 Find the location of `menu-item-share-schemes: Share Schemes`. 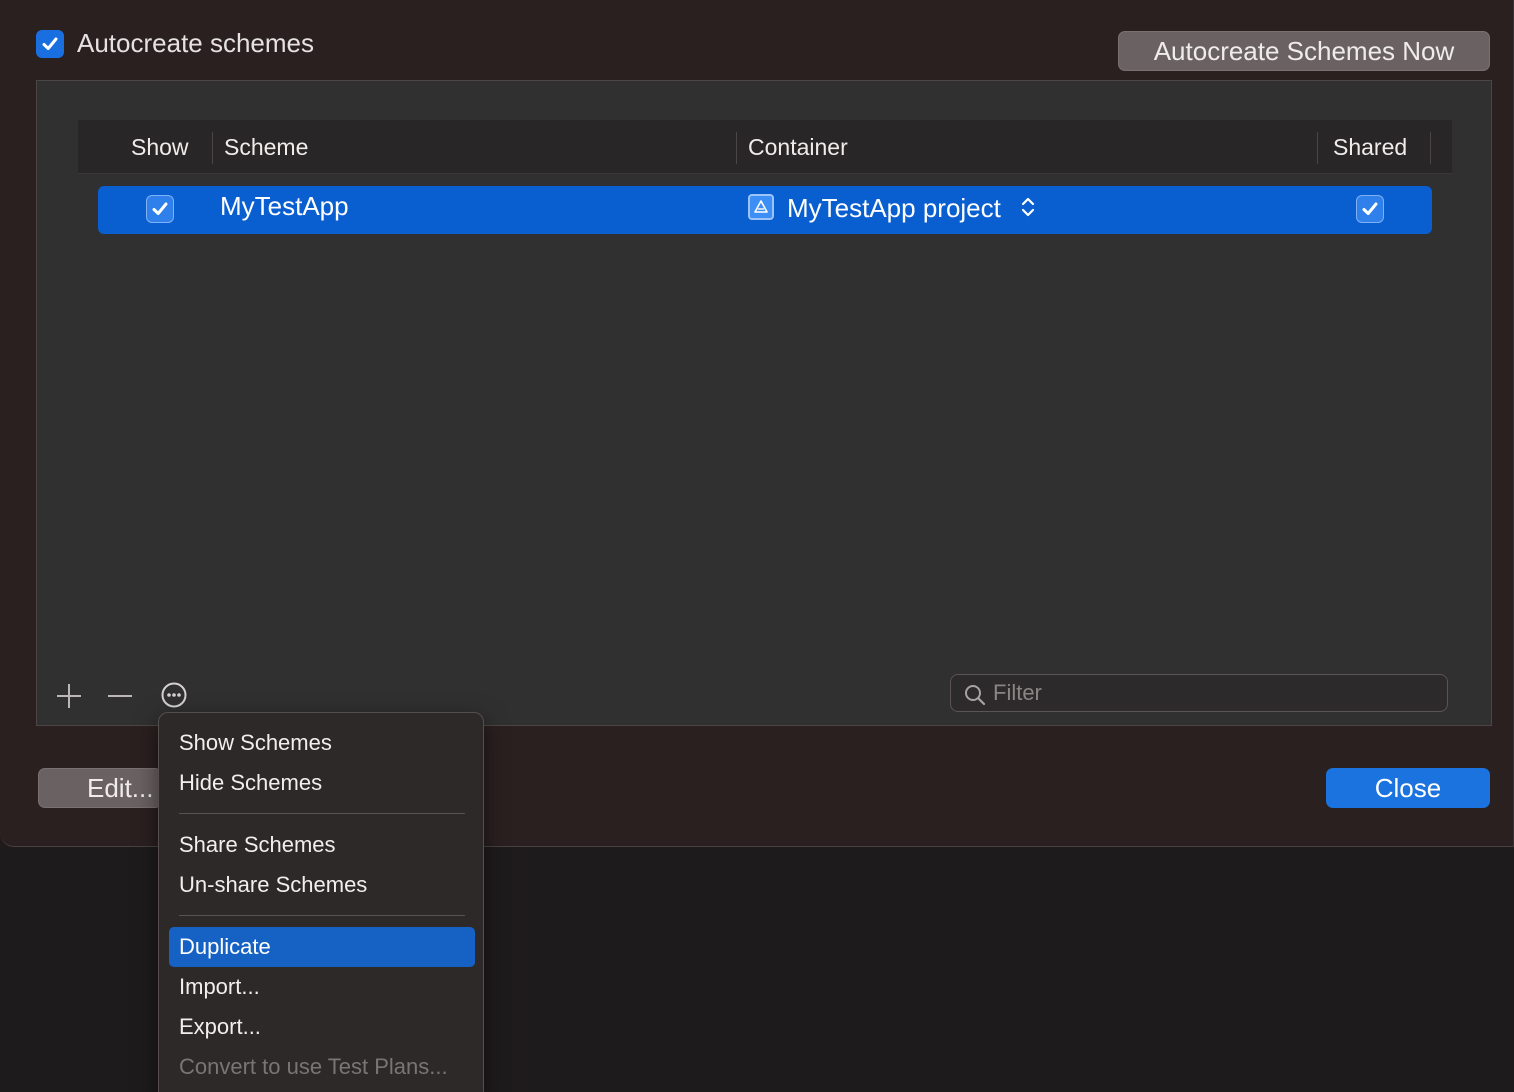

menu-item-share-schemes: Share Schemes is located at coordinates (322, 845).